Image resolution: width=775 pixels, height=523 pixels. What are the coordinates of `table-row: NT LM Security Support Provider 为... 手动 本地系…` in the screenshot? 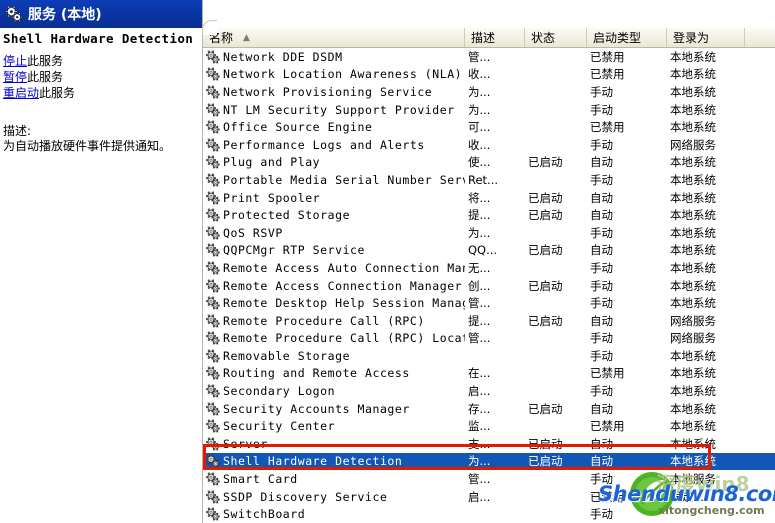 It's located at (489, 110).